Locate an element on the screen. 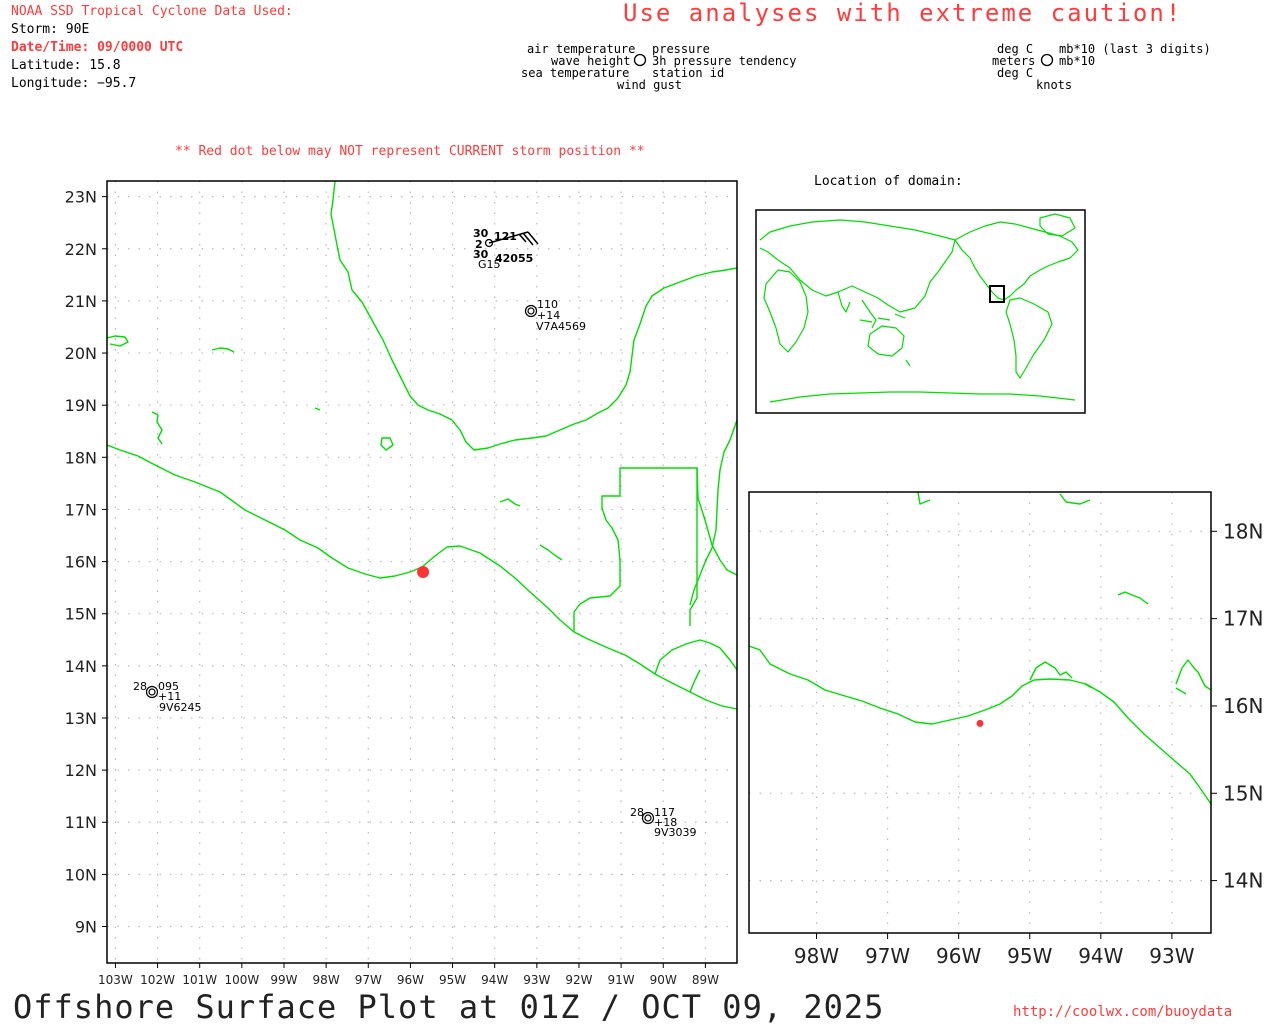  zoom-map-lat-labels: 18N 17N 16N 15N 14N is located at coordinates (1237, 706).